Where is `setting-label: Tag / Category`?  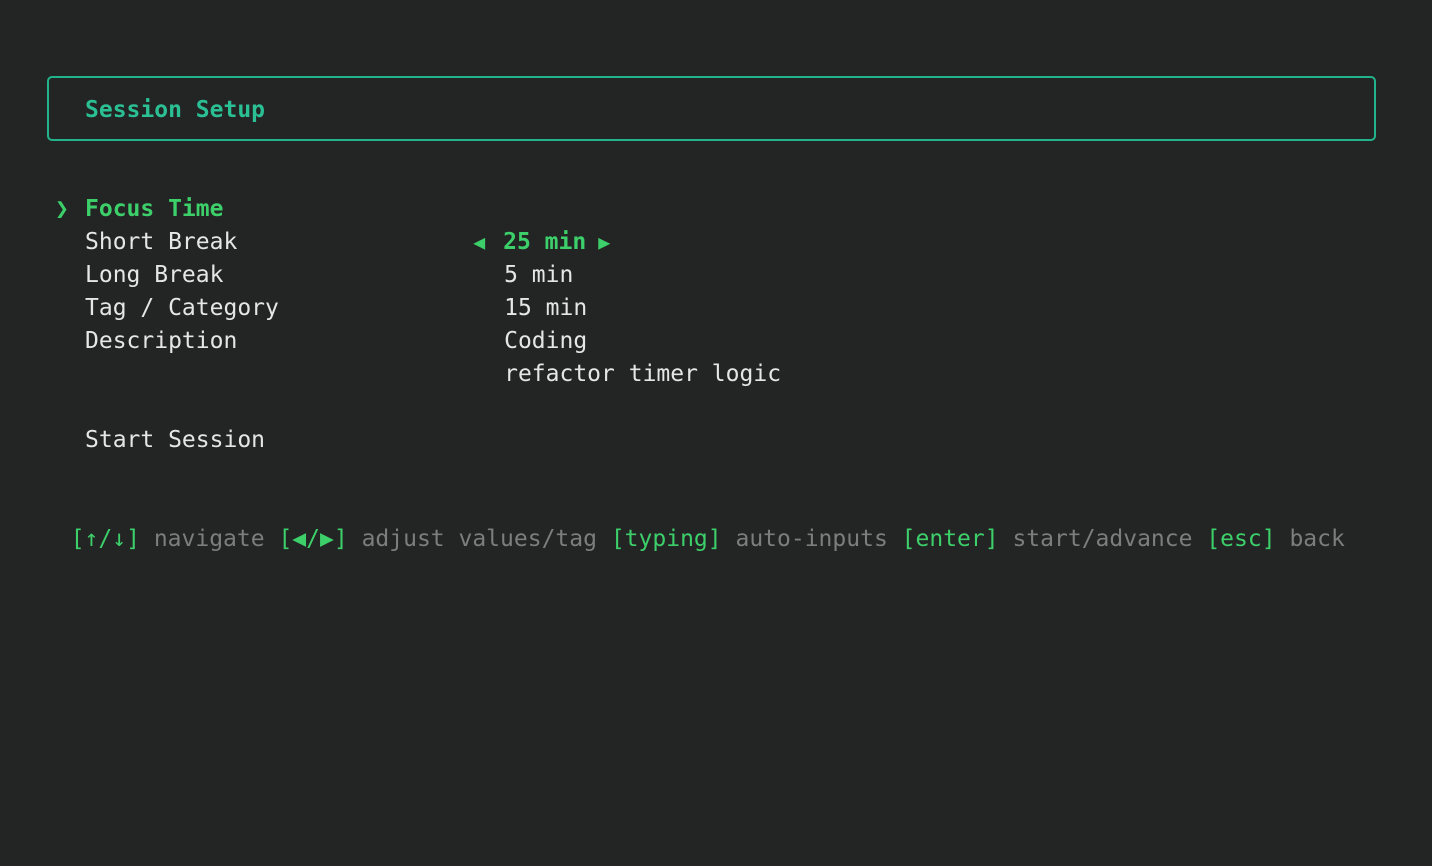
setting-label: Tag / Category is located at coordinates (182, 308).